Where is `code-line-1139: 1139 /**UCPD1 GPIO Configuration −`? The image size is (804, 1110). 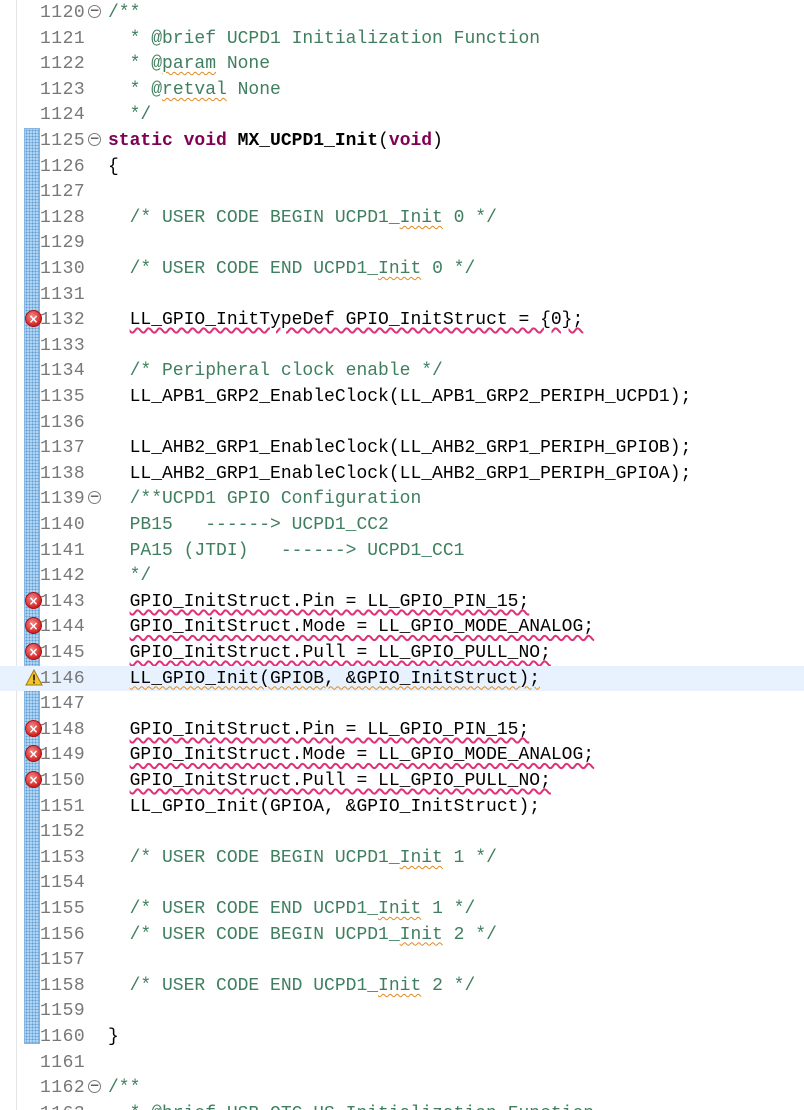 code-line-1139: 1139 /**UCPD1 GPIO Configuration − is located at coordinates (402, 499).